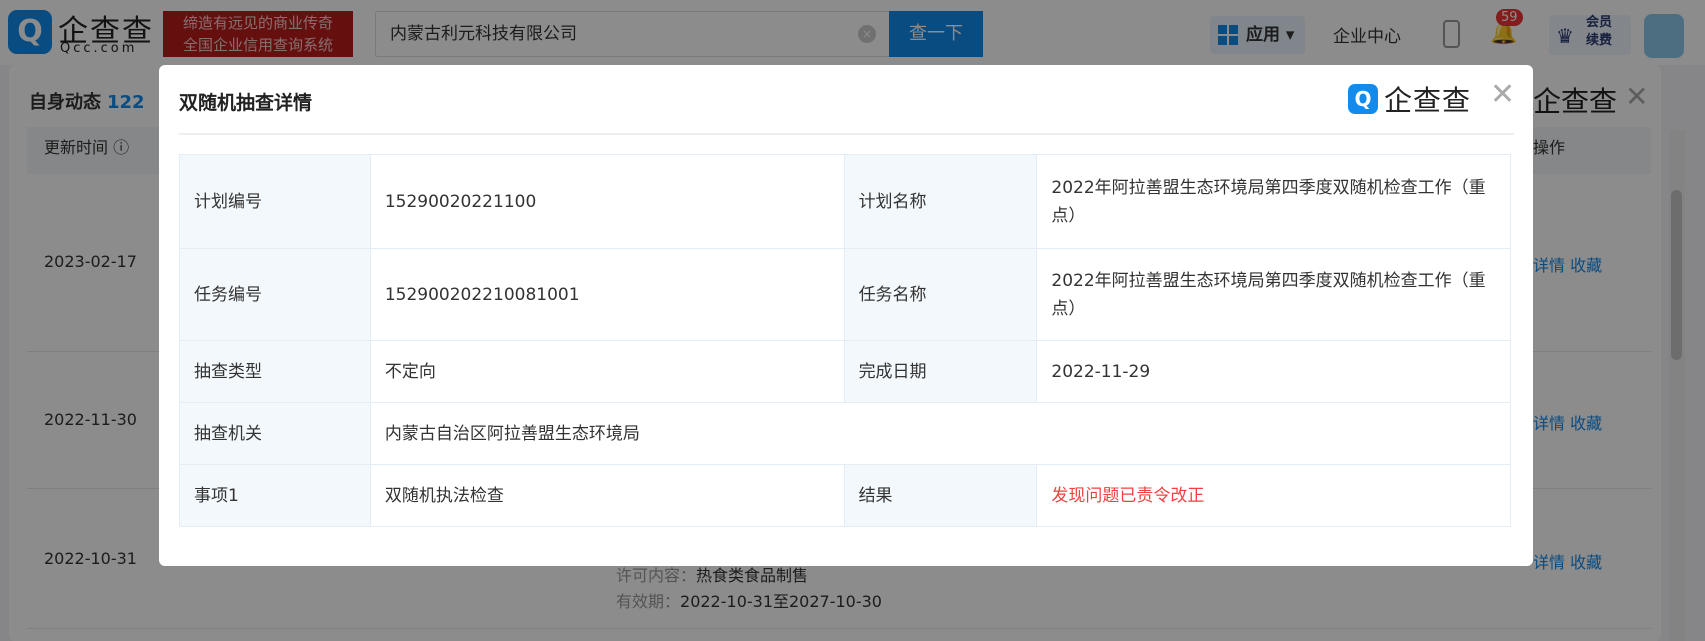 This screenshot has width=1705, height=641. Describe the element at coordinates (607, 371) in the screenshot. I see `type-value: 不定向` at that location.